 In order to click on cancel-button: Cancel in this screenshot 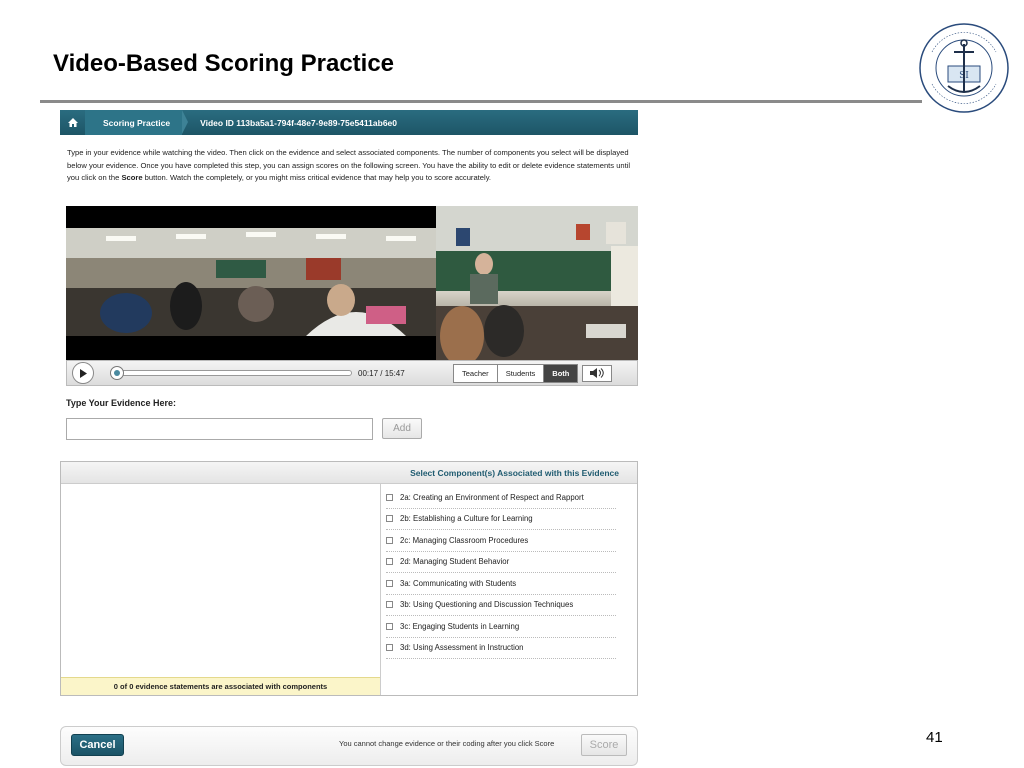, I will do `click(97, 745)`.